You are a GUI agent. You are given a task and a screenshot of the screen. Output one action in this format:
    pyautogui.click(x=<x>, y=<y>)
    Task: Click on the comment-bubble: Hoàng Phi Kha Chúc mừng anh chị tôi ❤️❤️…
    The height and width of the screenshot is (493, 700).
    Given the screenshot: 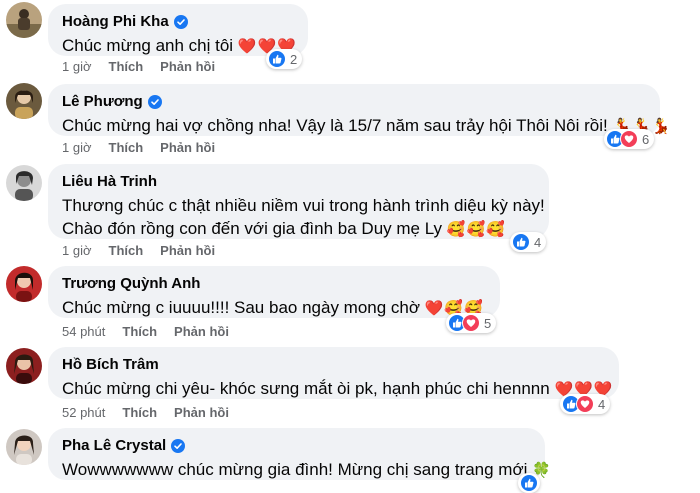 What is the action you would take?
    pyautogui.click(x=178, y=30)
    